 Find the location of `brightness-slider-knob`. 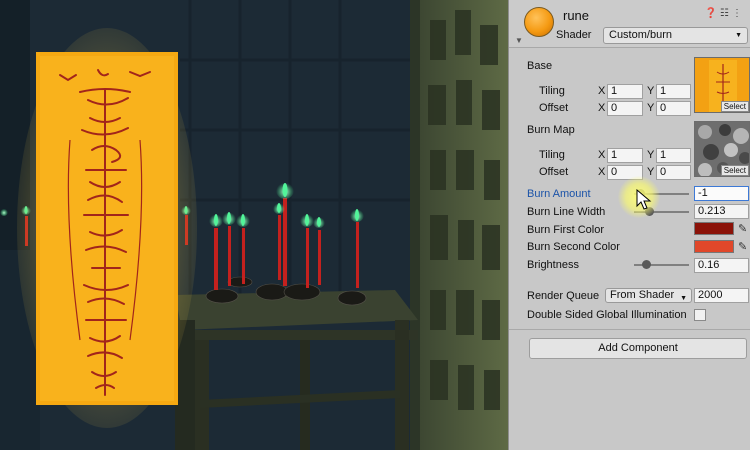

brightness-slider-knob is located at coordinates (646, 264).